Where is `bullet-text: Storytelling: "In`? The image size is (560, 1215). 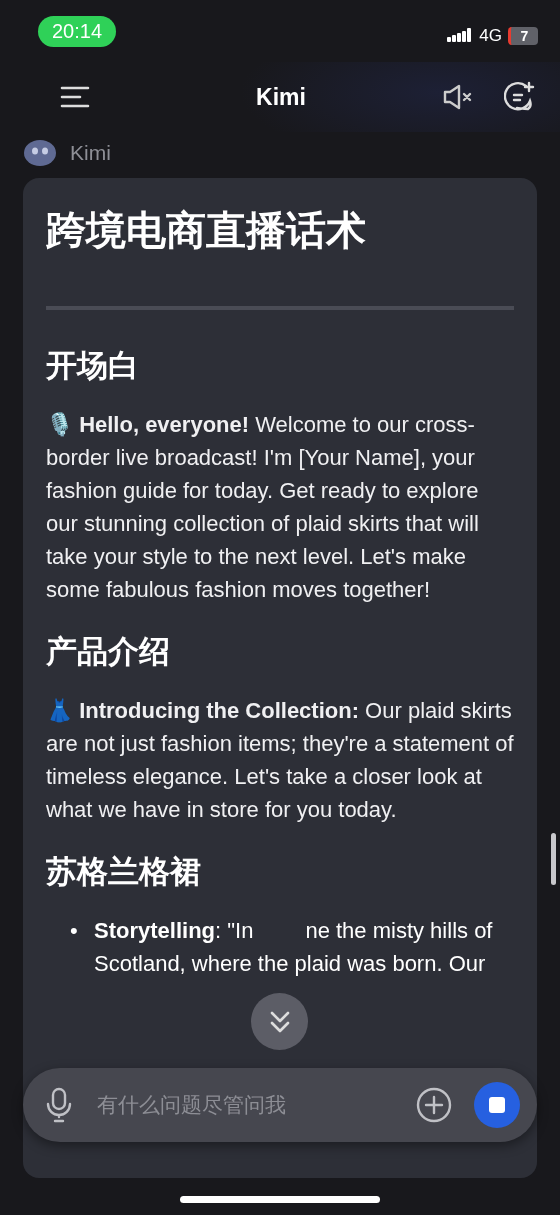 bullet-text: Storytelling: "In is located at coordinates (174, 931).